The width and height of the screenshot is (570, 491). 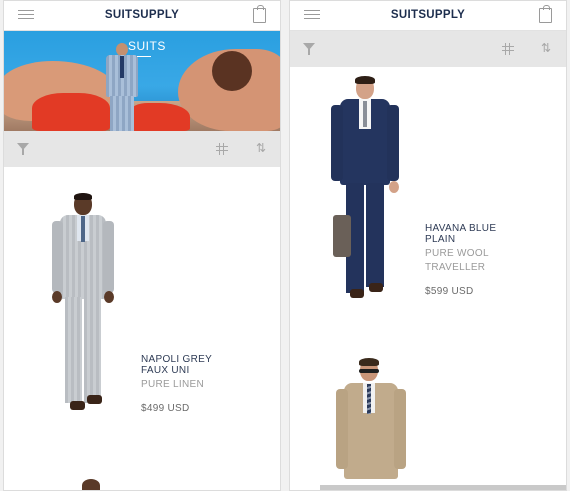 I want to click on horizontal-scrollbar, so click(x=443, y=487).